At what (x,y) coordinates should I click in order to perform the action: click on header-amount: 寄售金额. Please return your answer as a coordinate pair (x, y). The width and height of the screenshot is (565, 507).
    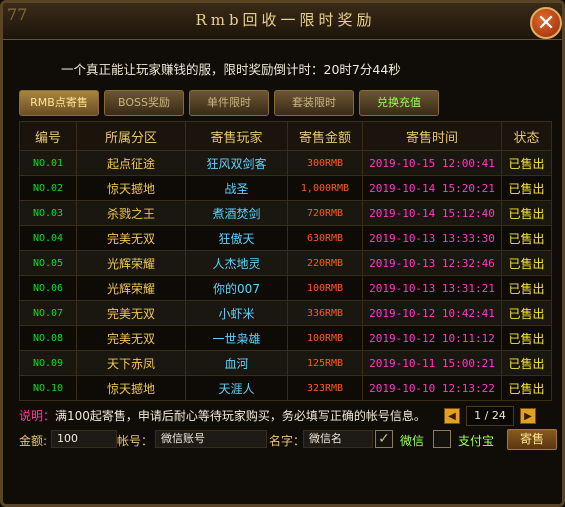
    Looking at the image, I should click on (325, 136).